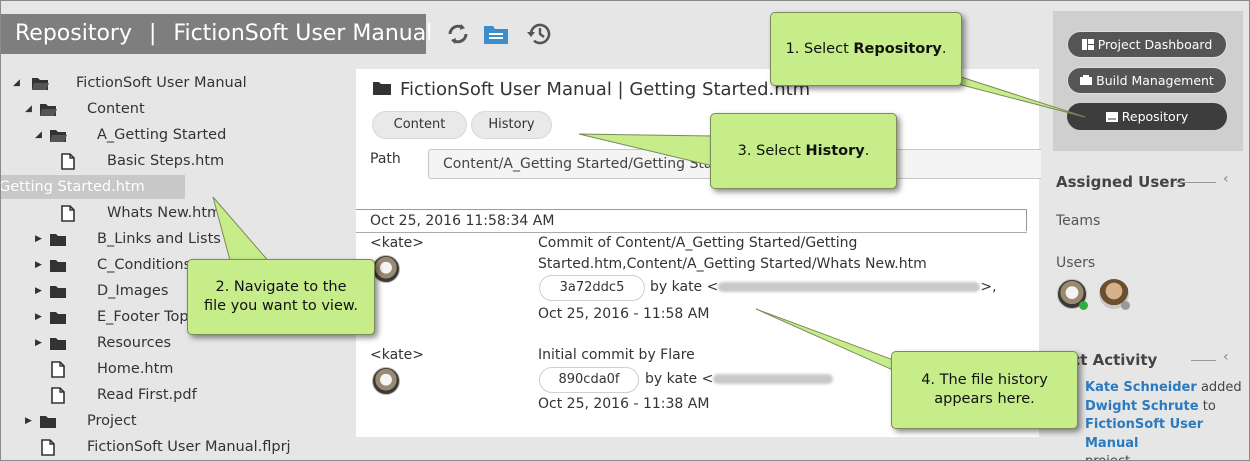 Image resolution: width=1250 pixels, height=461 pixels. I want to click on project-dashboard-label: Project Dashboard, so click(1155, 44).